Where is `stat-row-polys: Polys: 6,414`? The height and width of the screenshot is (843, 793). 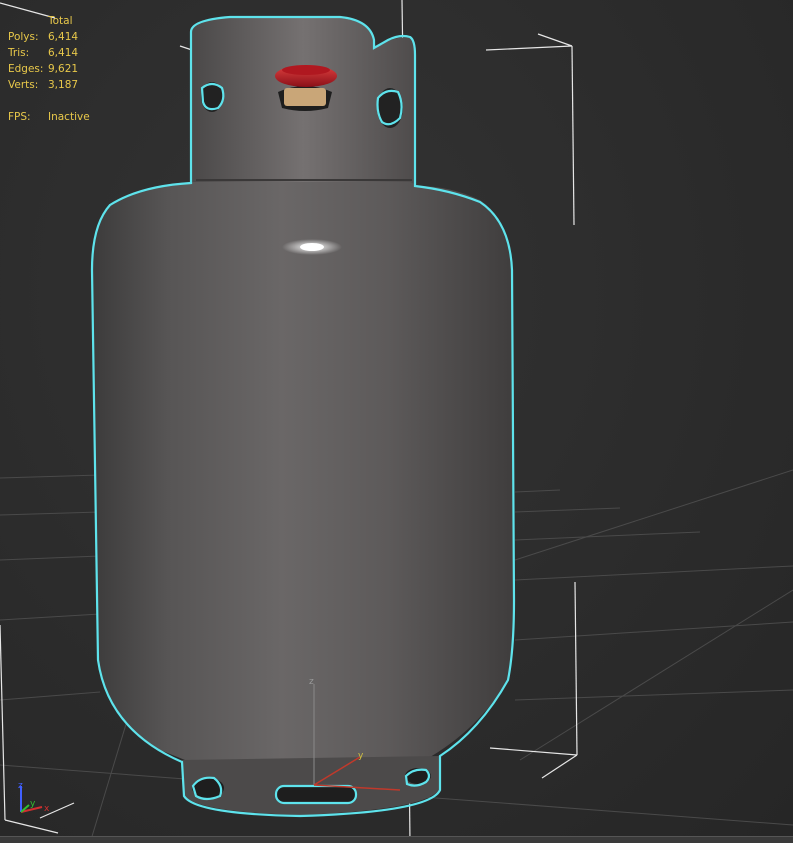 stat-row-polys: Polys: 6,414 is located at coordinates (58, 37).